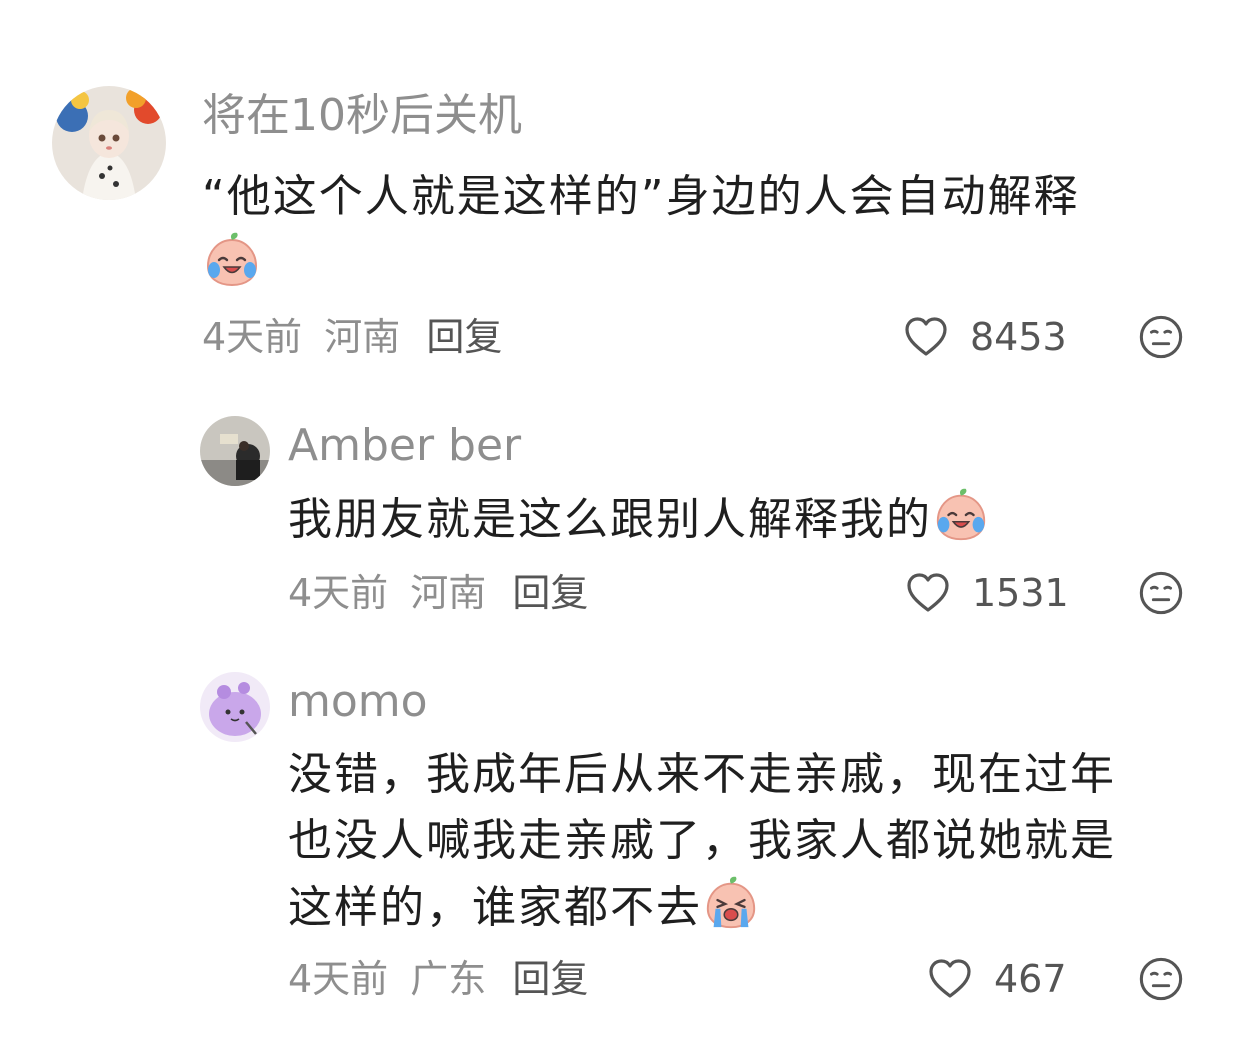 The width and height of the screenshot is (1260, 1046). I want to click on dislike-icon, so click(1161, 979).